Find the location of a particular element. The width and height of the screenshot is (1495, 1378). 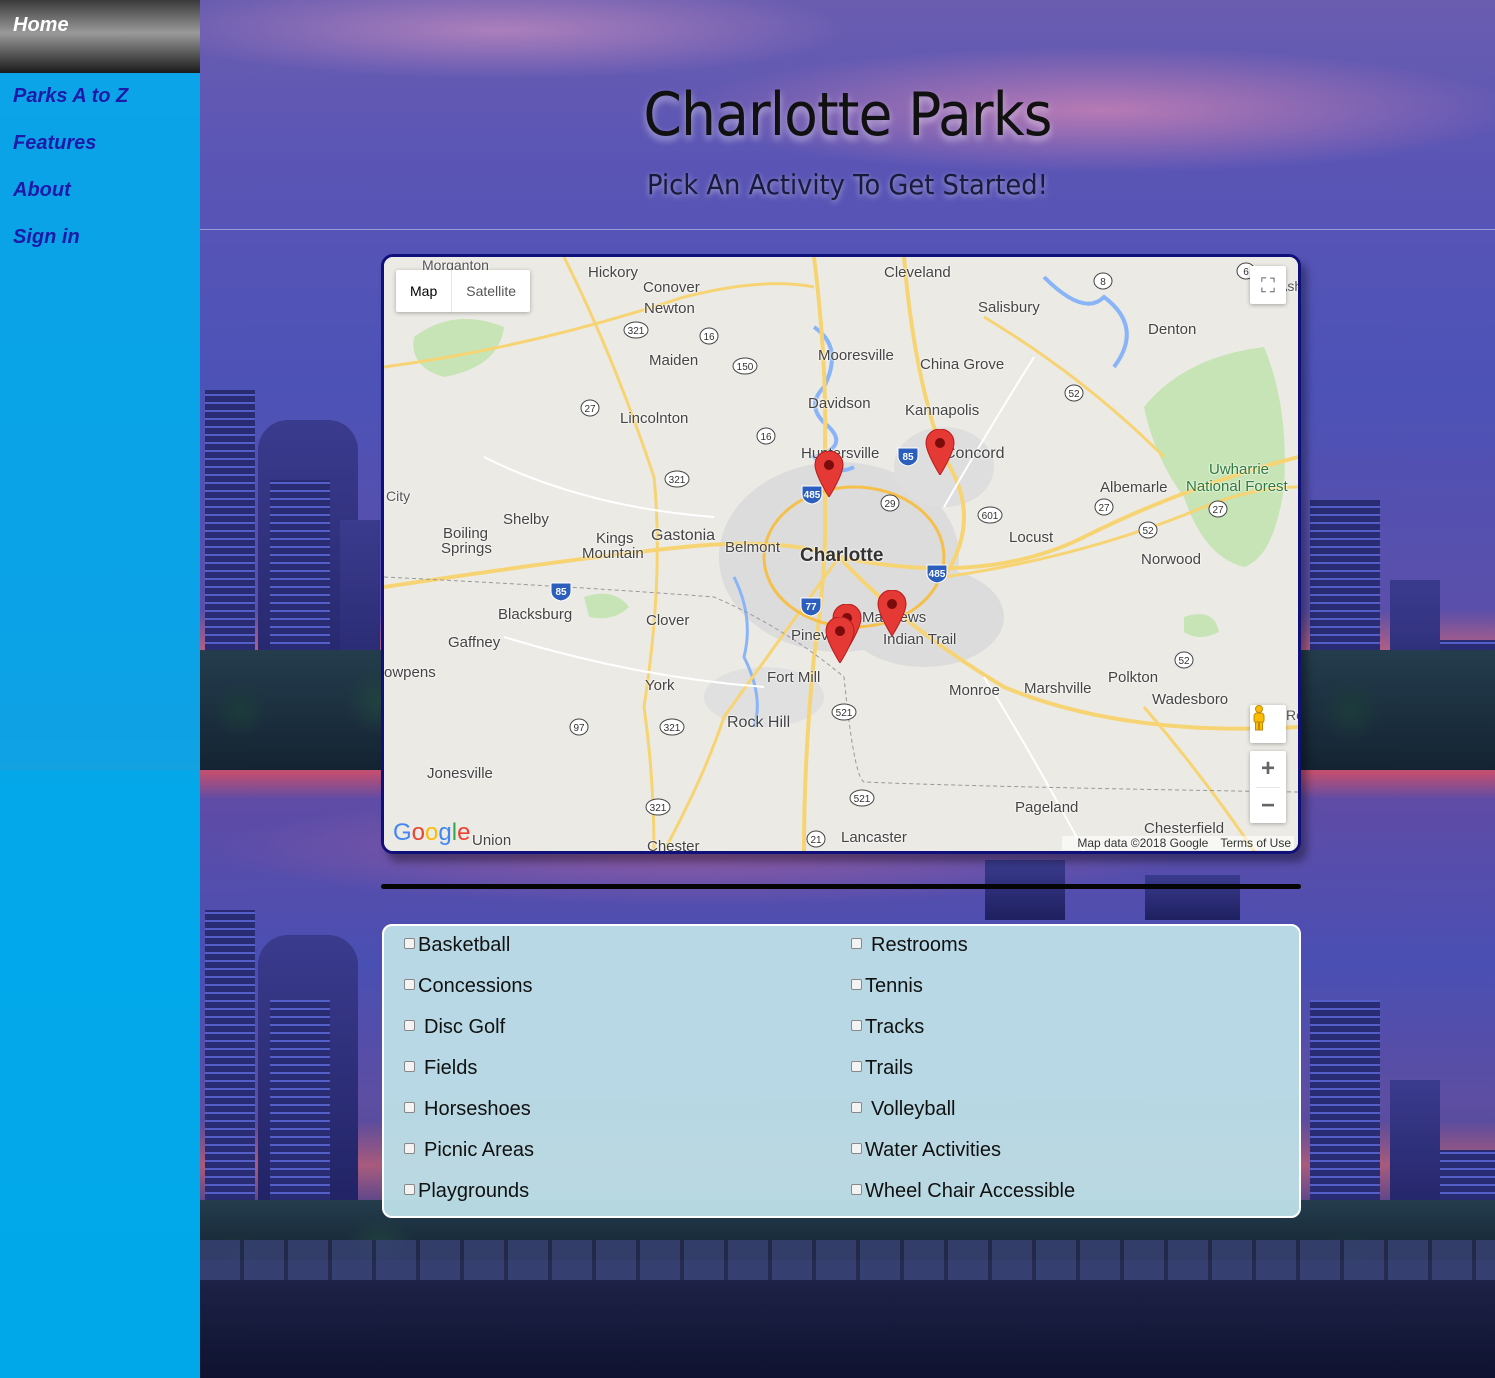

route-shield-number: 521 is located at coordinates (844, 713).